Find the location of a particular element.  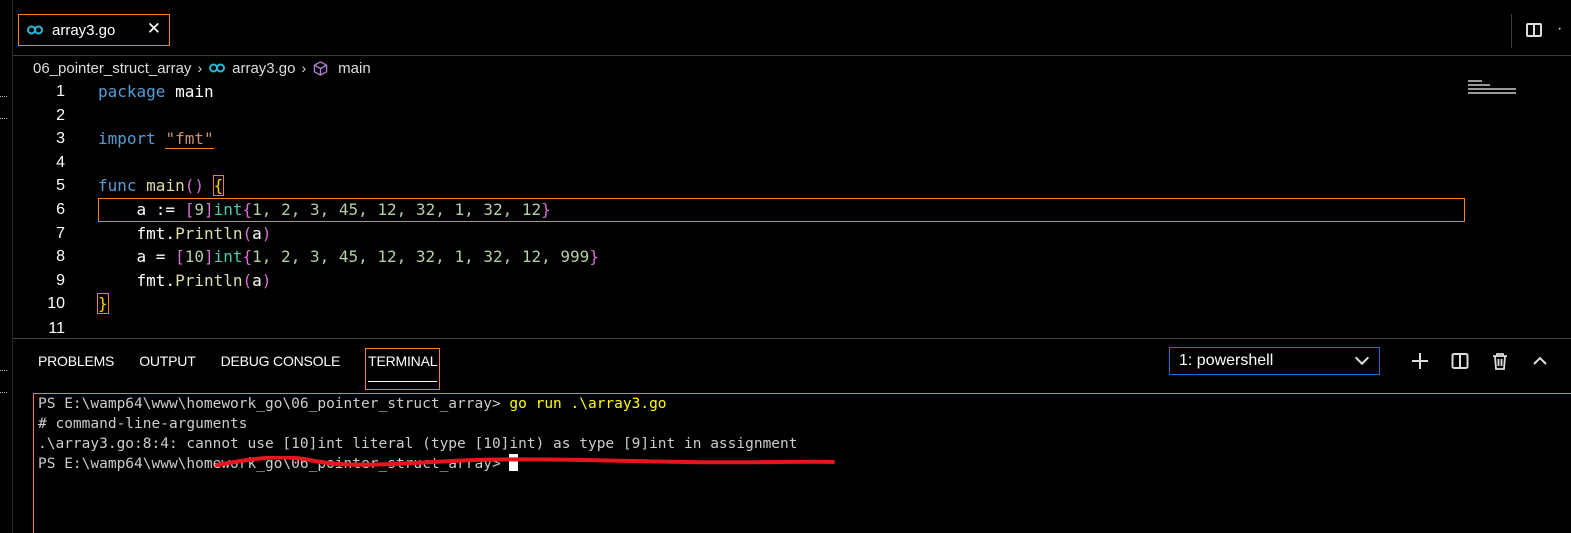

keyword: func is located at coordinates (117, 185).